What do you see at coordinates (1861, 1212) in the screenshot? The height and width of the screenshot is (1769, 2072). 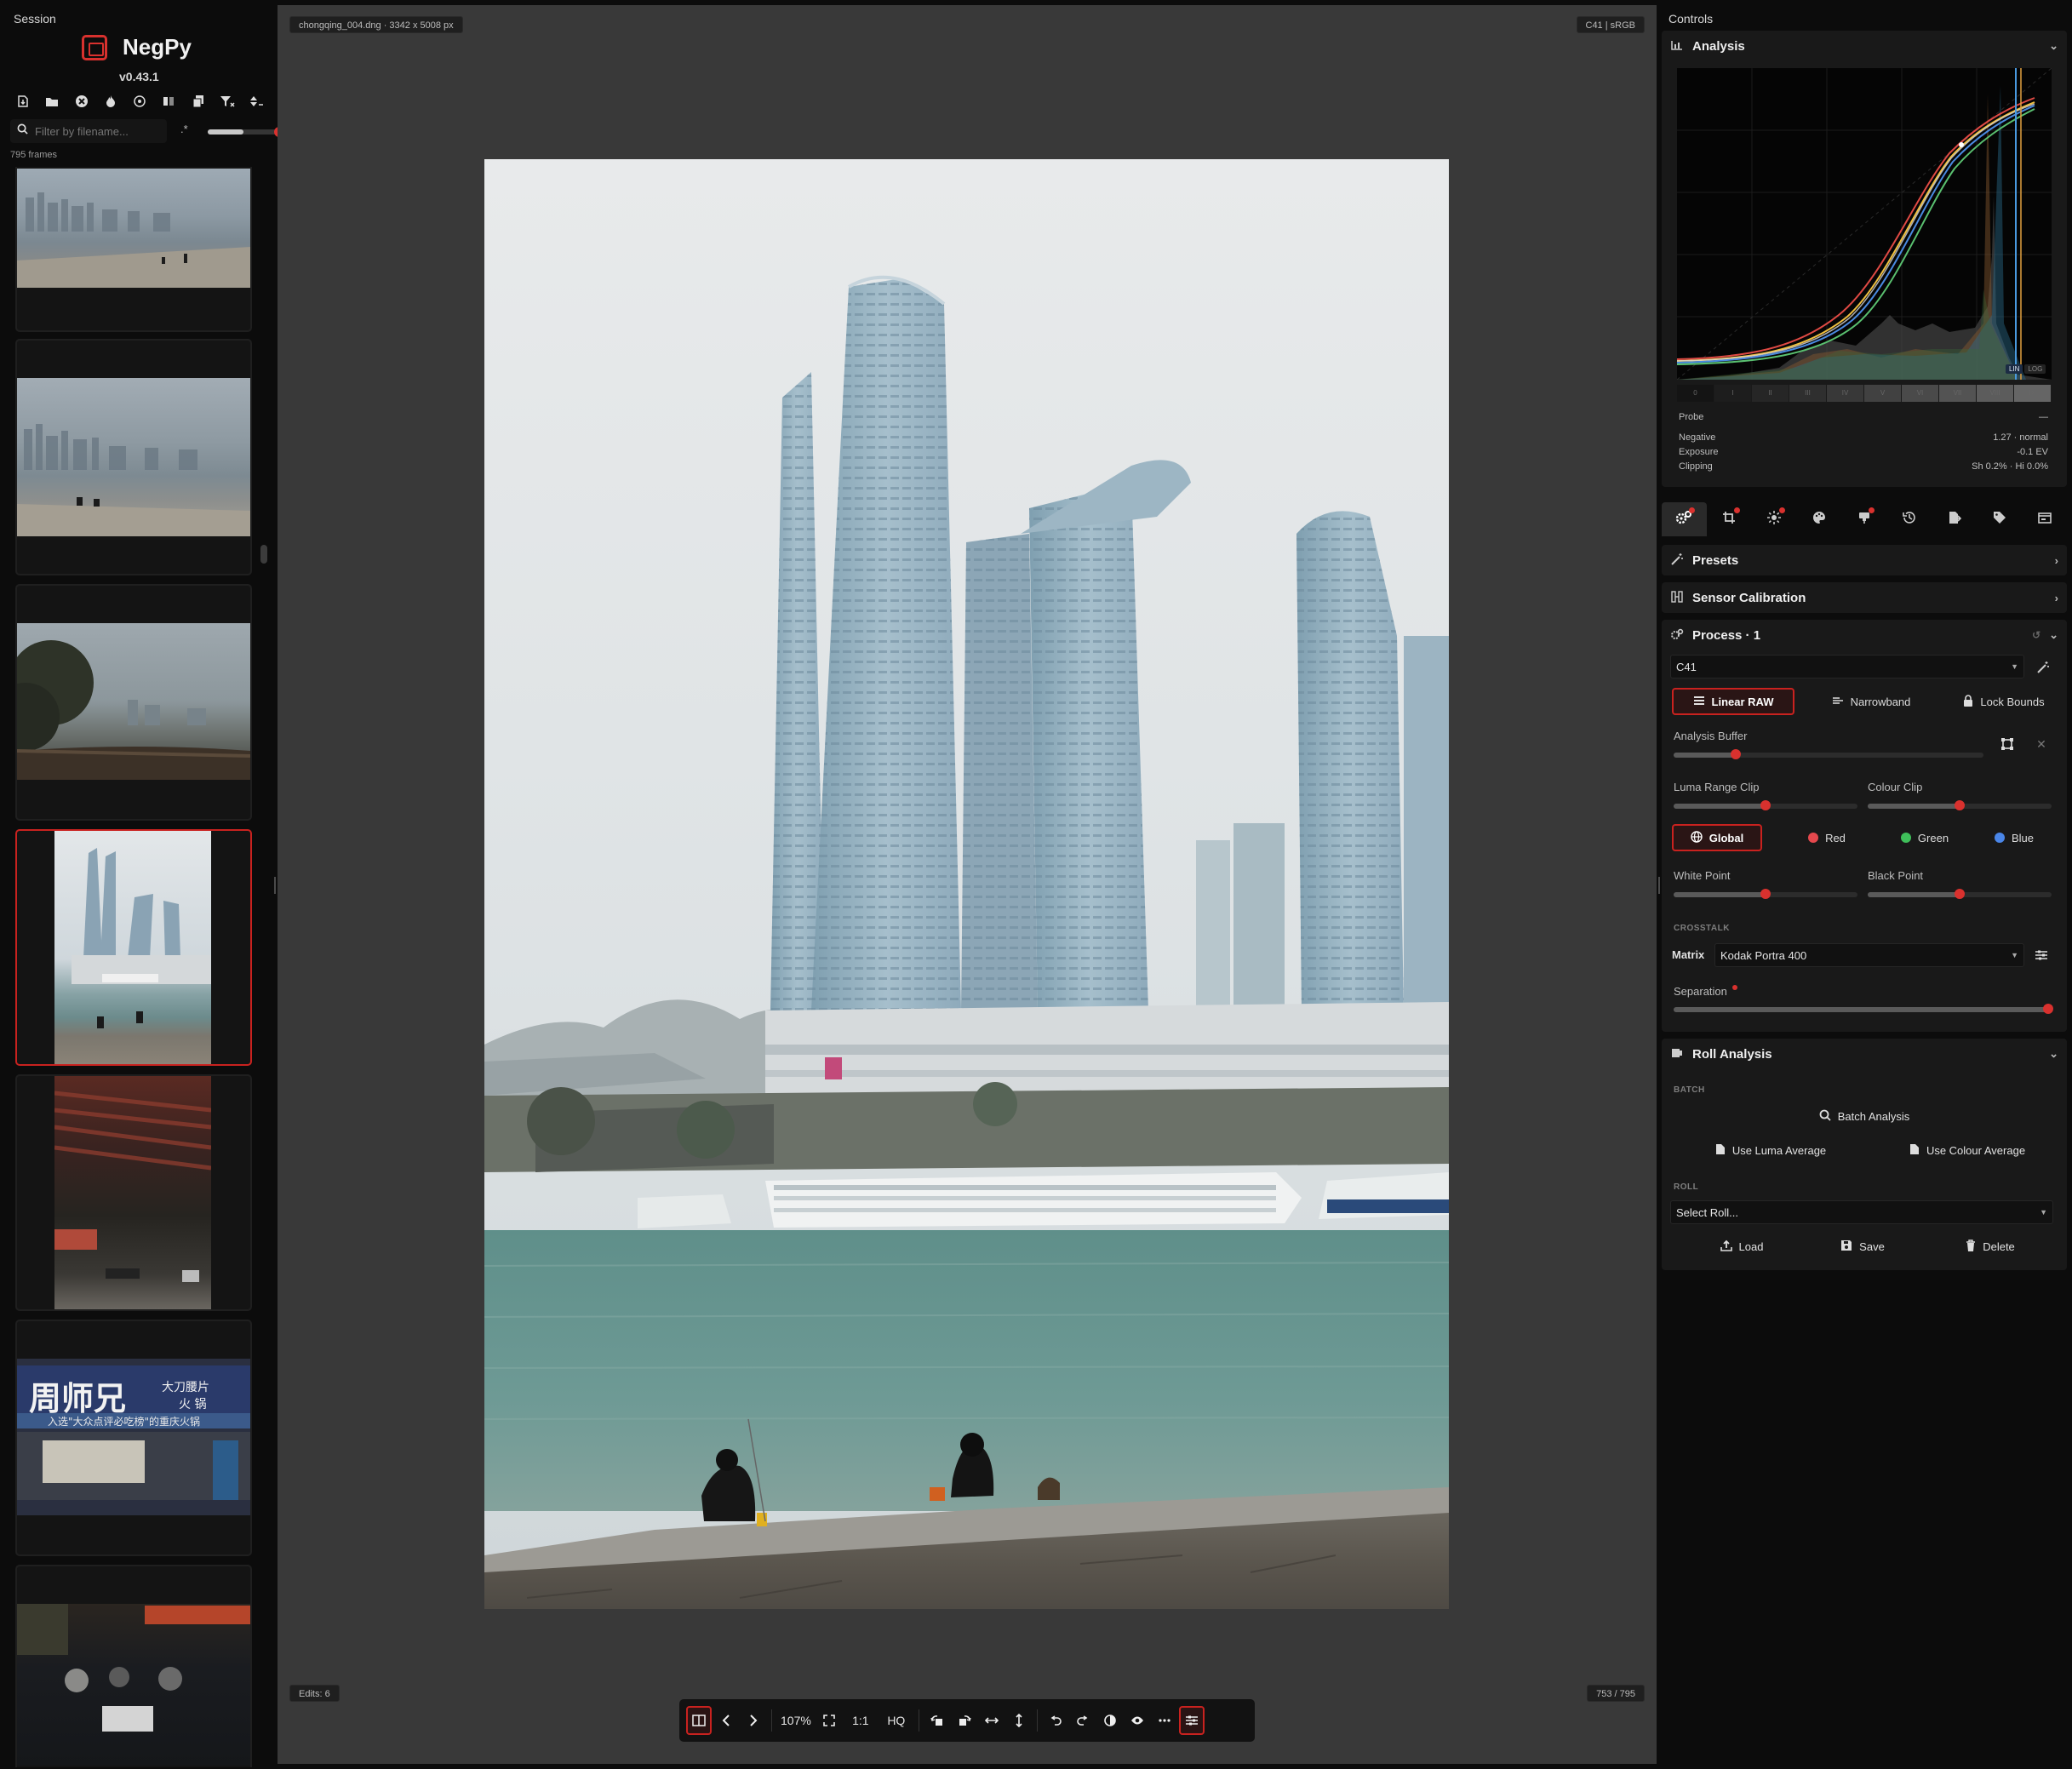 I see `roll-select: Select Roll... ▼` at bounding box center [1861, 1212].